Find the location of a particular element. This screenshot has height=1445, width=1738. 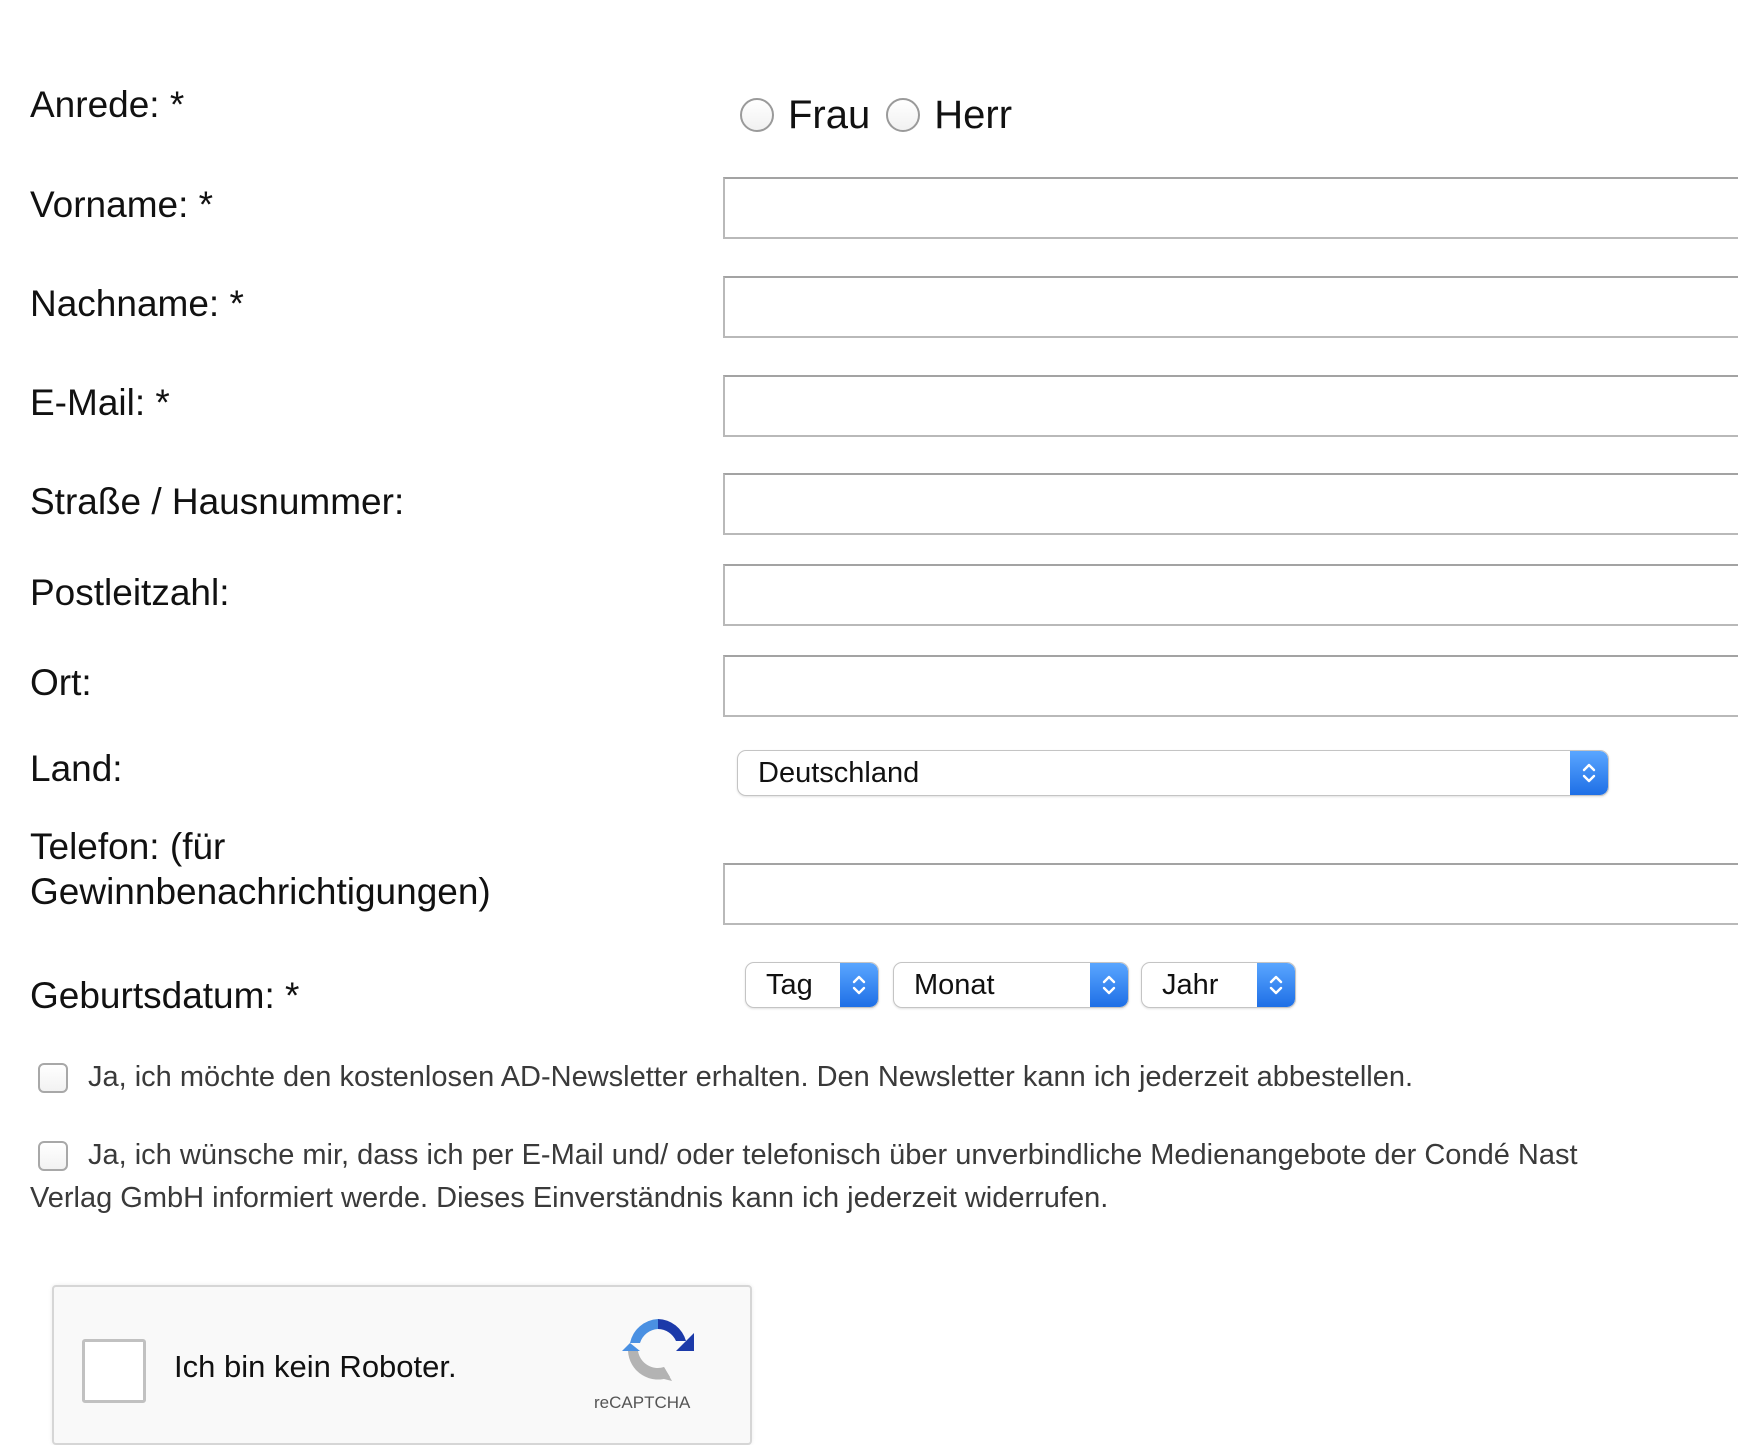

last-name-label: Nachname: * is located at coordinates (137, 303).